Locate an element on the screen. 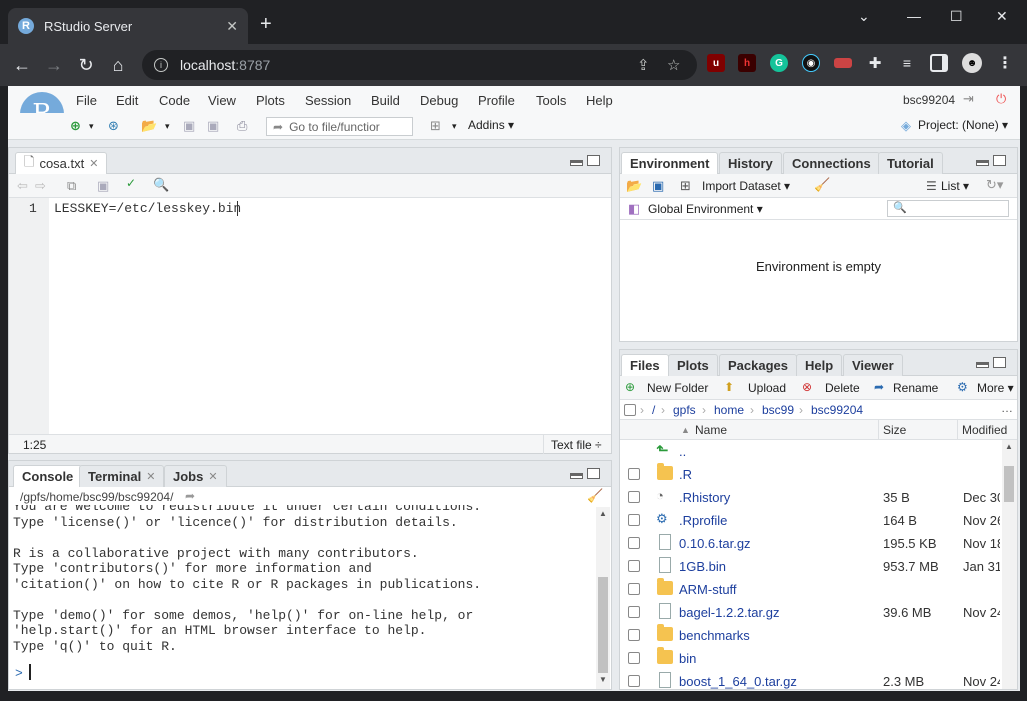  menu-build: Build is located at coordinates (385, 100).